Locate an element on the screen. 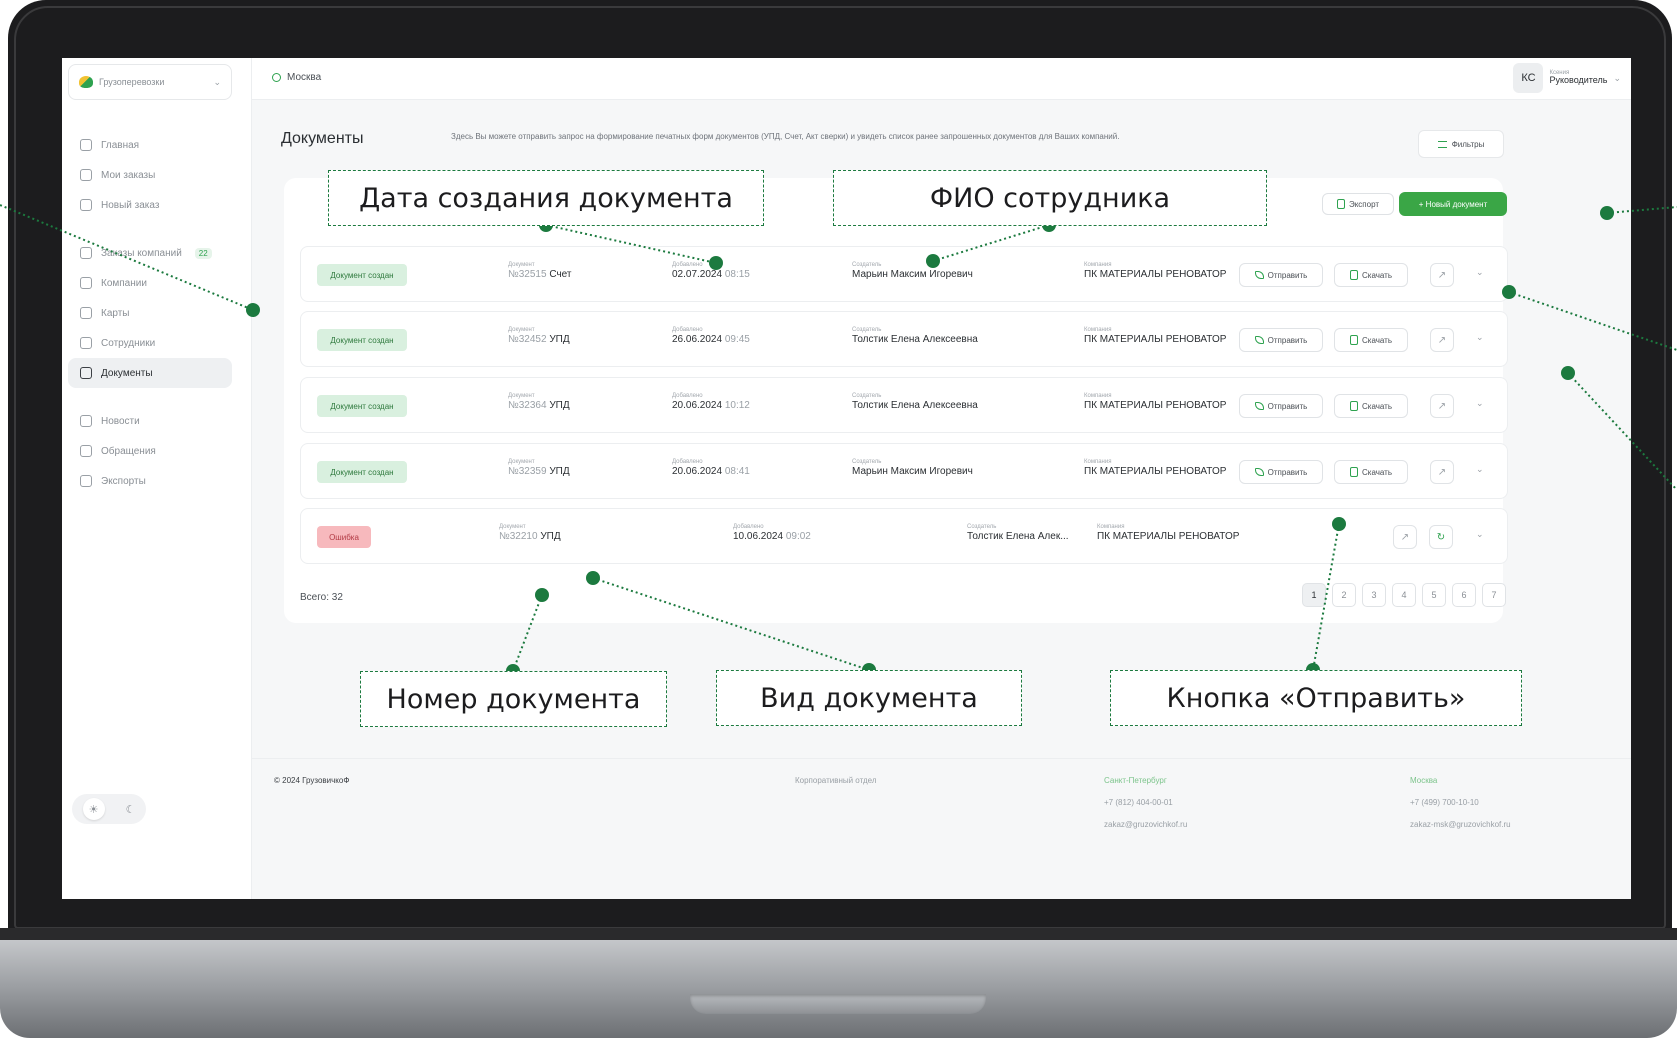  leader-line-expand is located at coordinates (1622, 431).